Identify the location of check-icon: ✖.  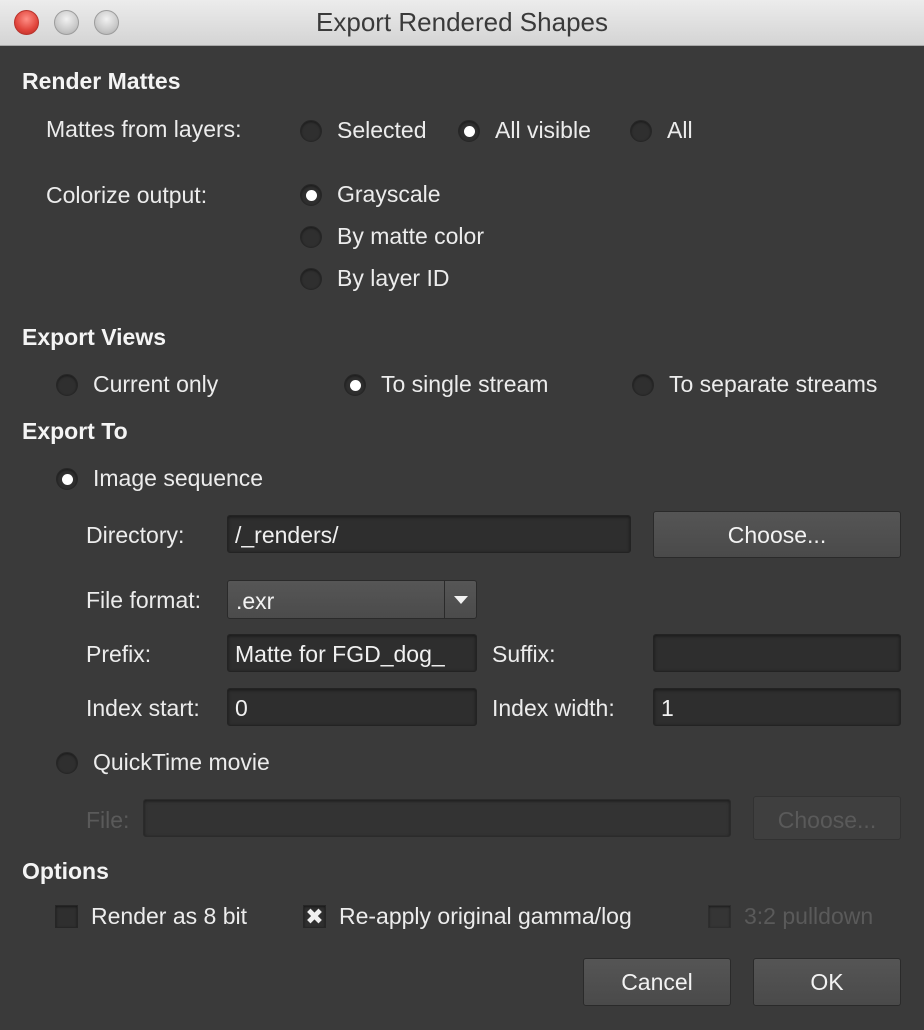
(314, 916).